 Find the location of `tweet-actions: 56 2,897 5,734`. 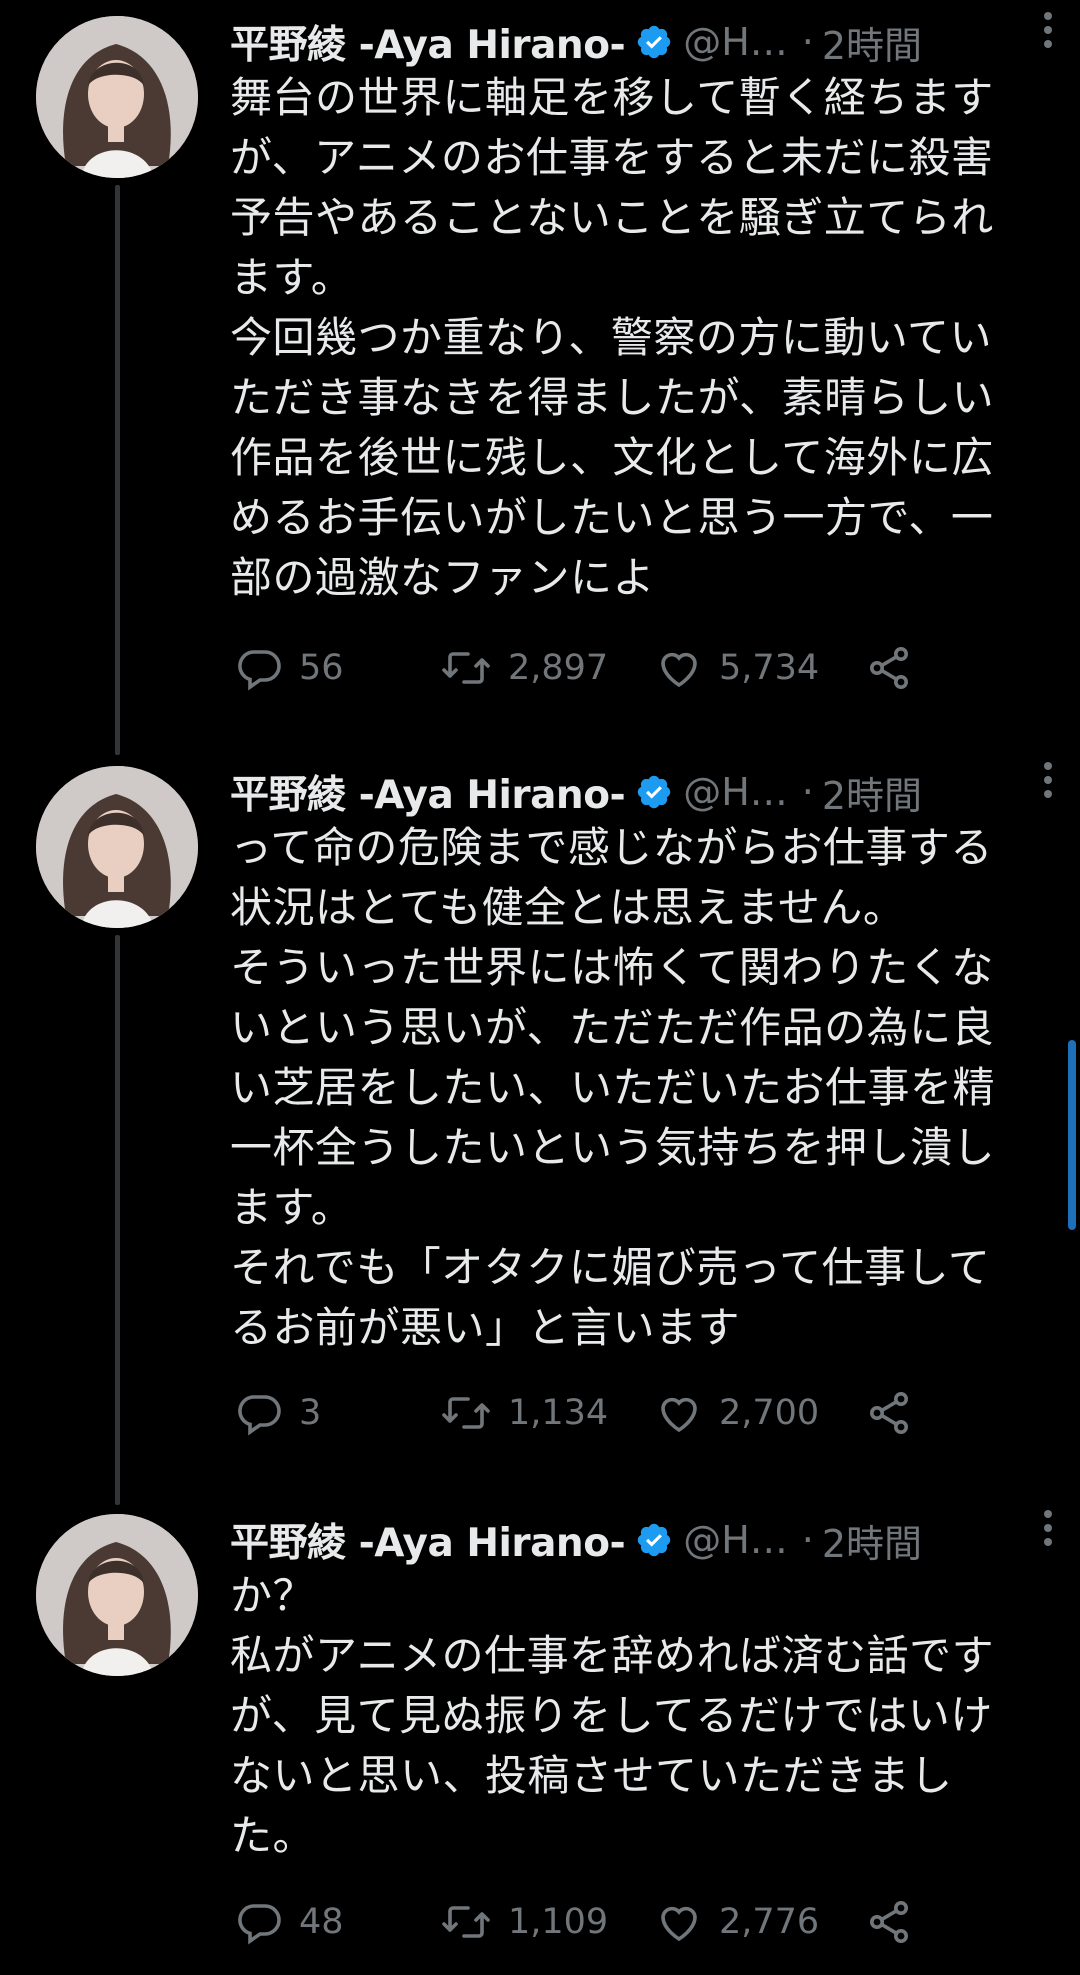

tweet-actions: 56 2,897 5,734 is located at coordinates (590, 668).